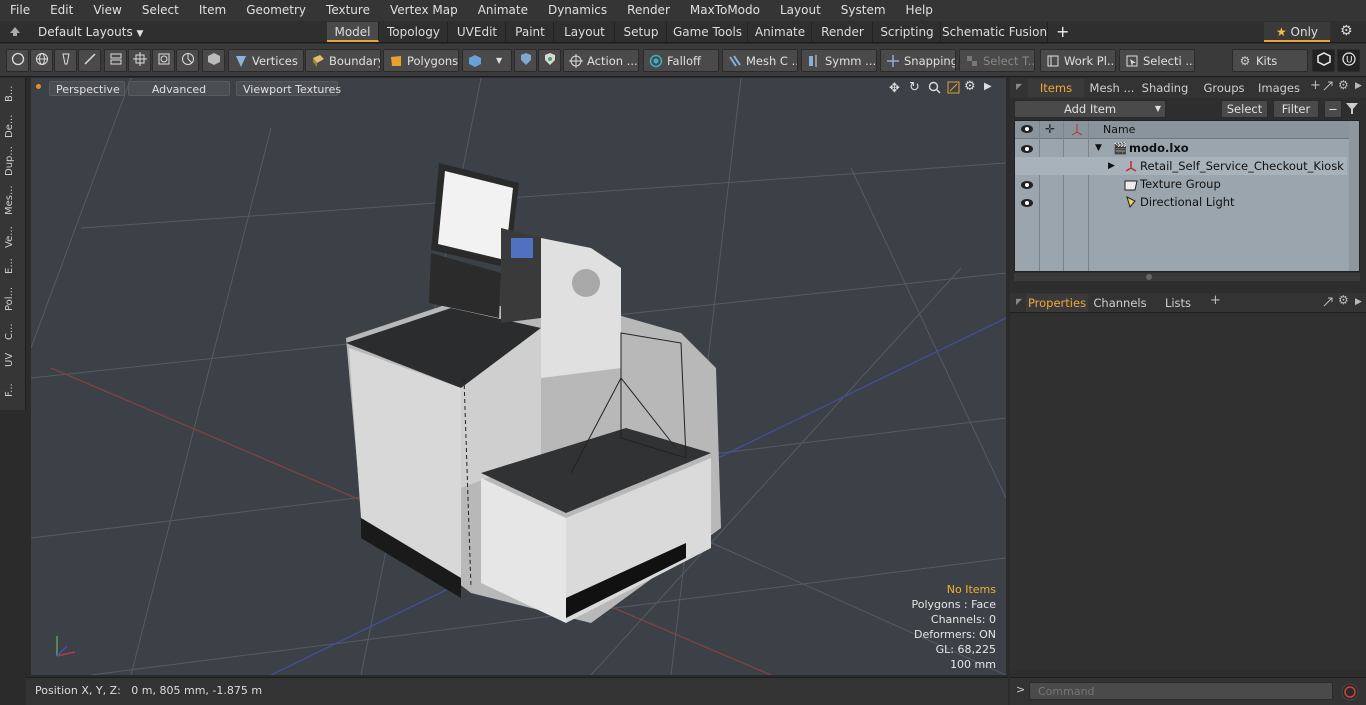 The width and height of the screenshot is (1366, 705). I want to click on select-circle-button, so click(17, 60).